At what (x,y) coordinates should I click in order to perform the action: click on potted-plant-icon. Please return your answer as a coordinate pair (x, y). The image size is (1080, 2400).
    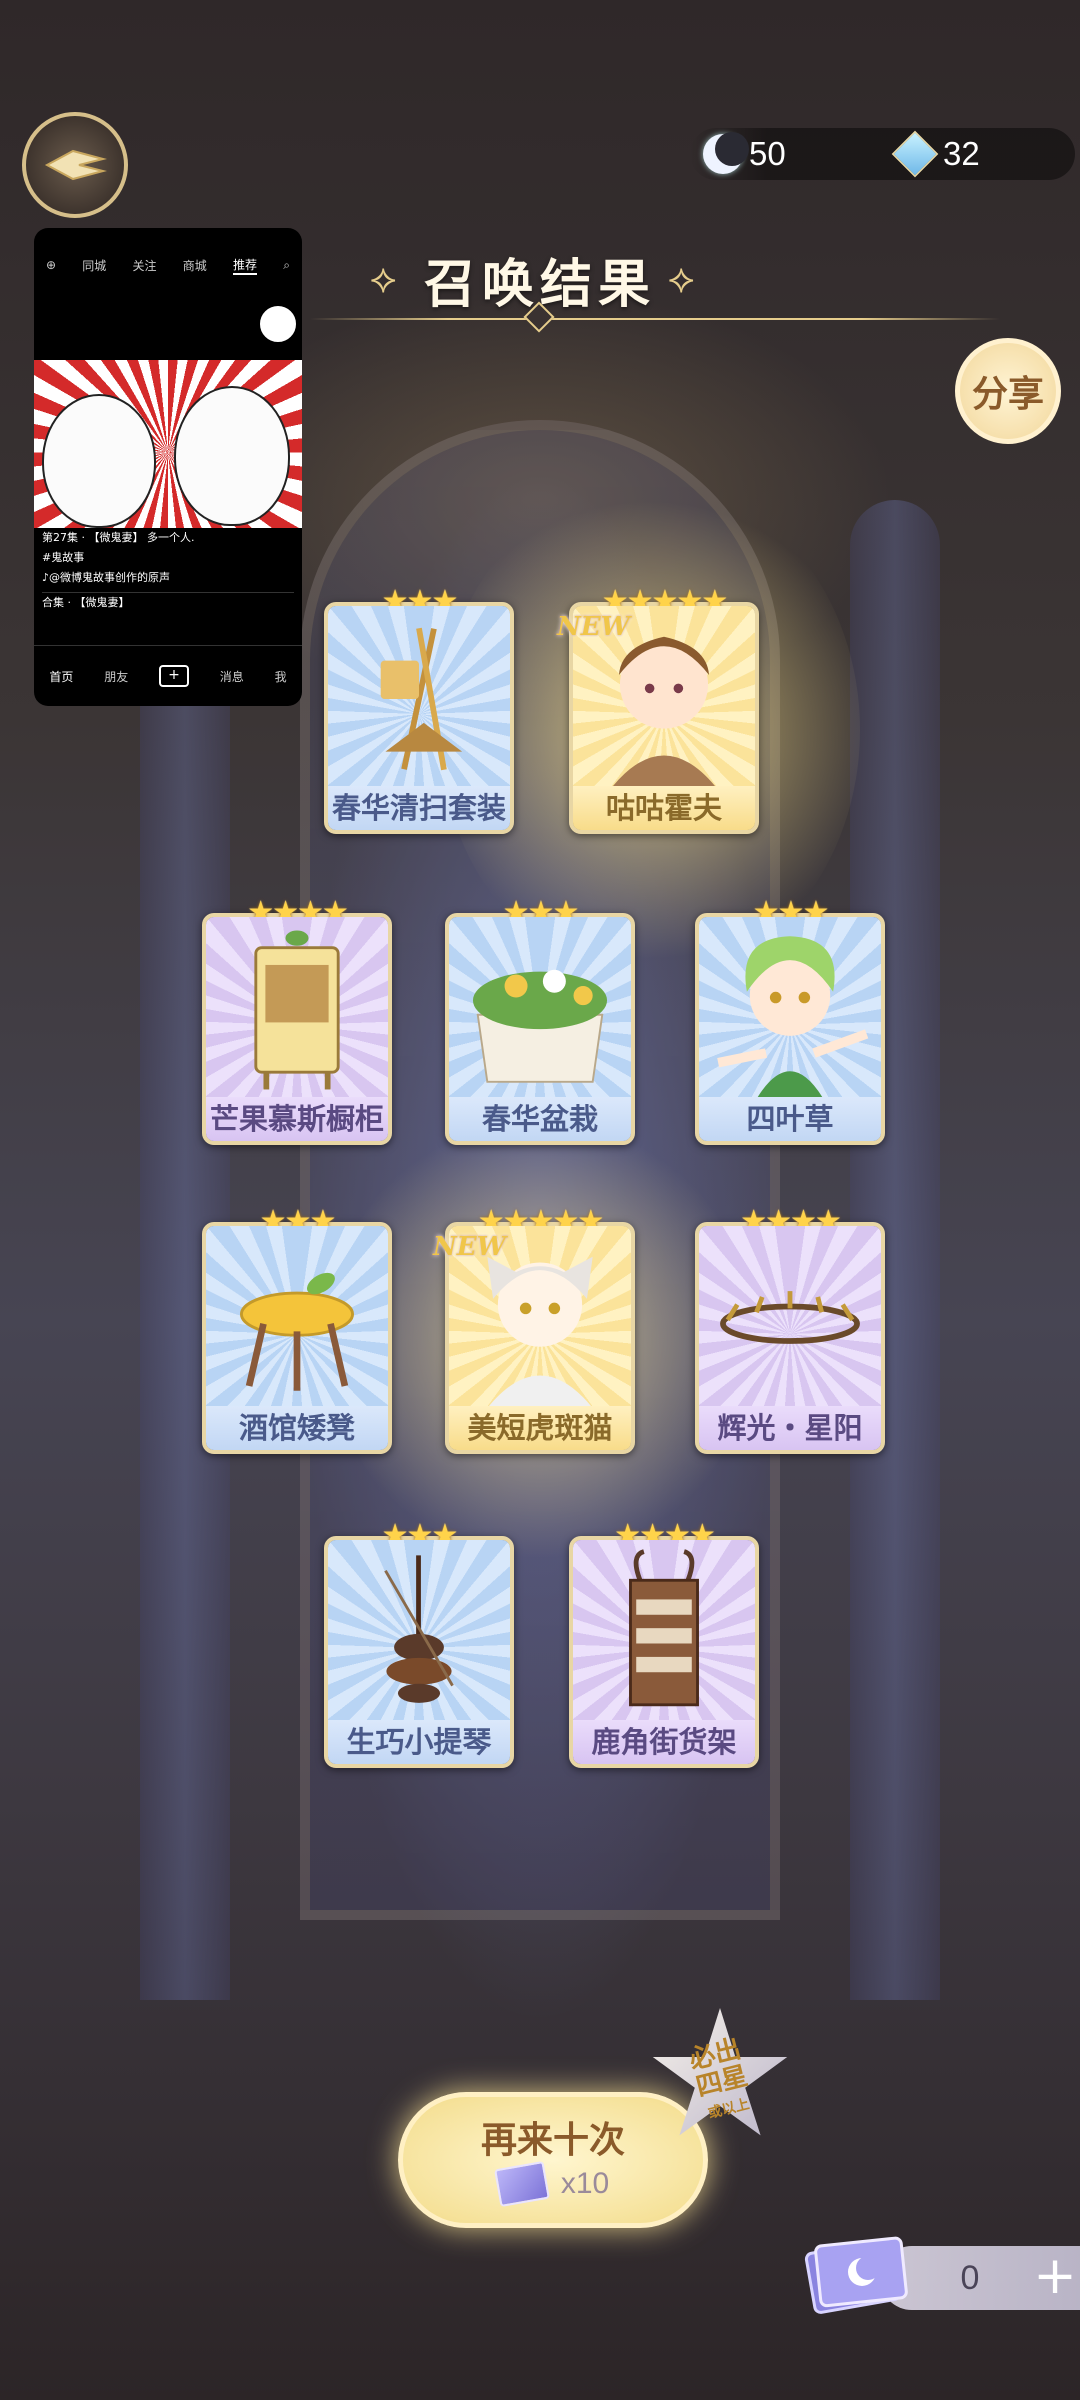
    Looking at the image, I should click on (540, 1026).